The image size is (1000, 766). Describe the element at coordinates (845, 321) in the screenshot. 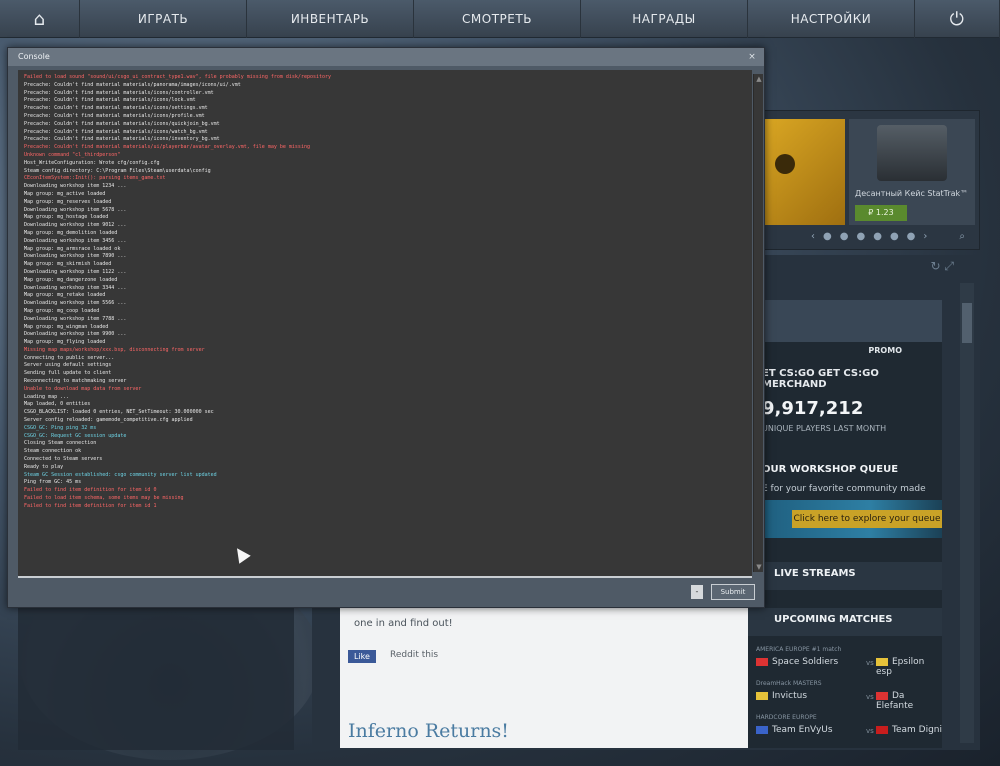

I see `promo-banner` at that location.